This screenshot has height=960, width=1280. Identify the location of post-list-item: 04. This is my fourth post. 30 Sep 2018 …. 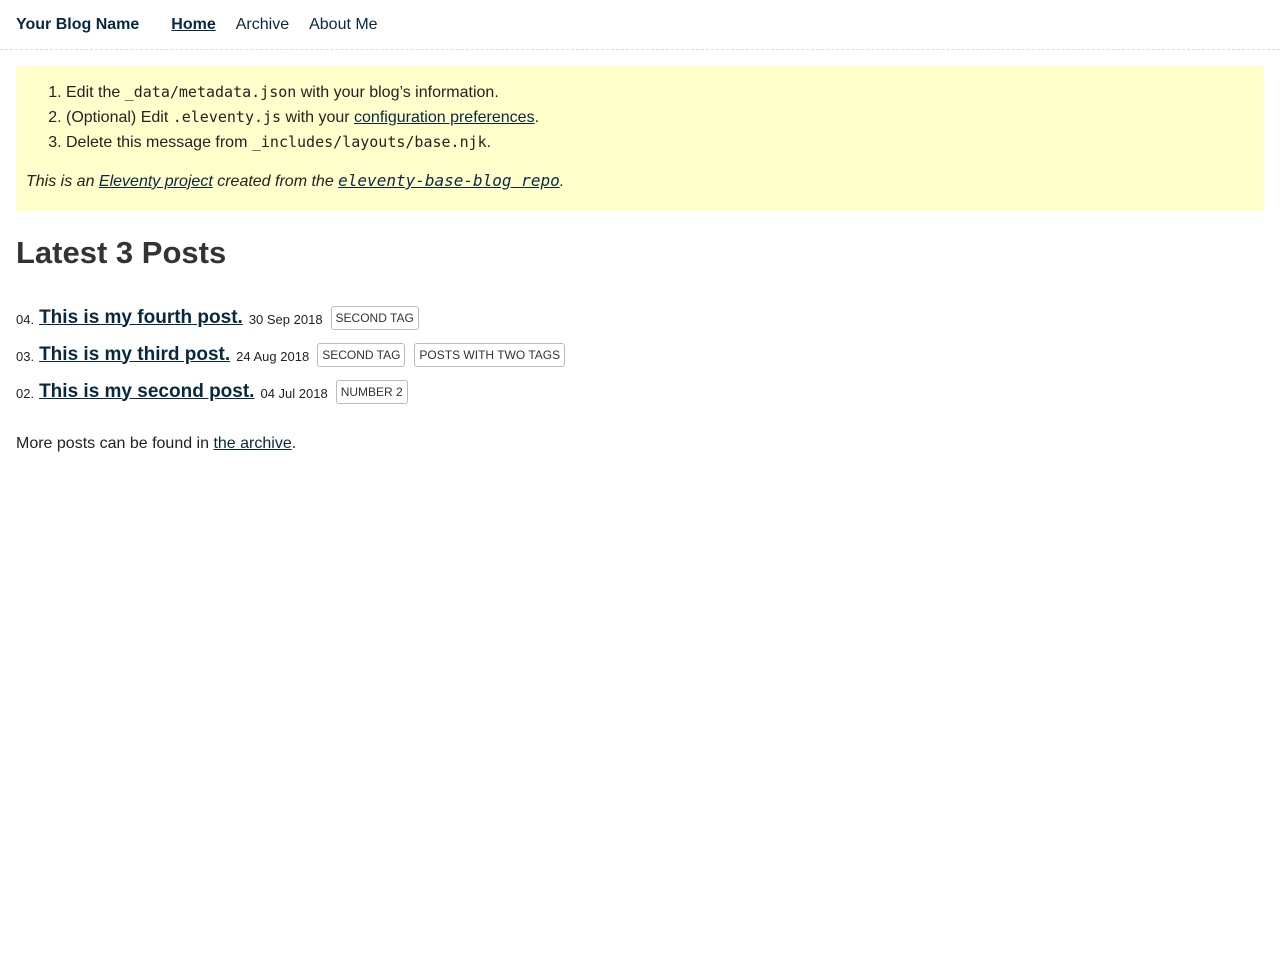
(640, 317).